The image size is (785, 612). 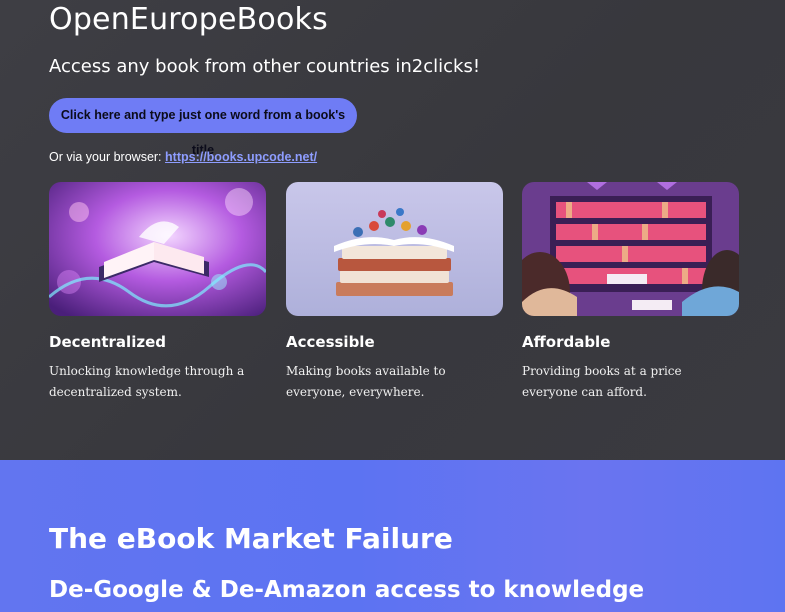 What do you see at coordinates (630, 249) in the screenshot?
I see `affordable-image` at bounding box center [630, 249].